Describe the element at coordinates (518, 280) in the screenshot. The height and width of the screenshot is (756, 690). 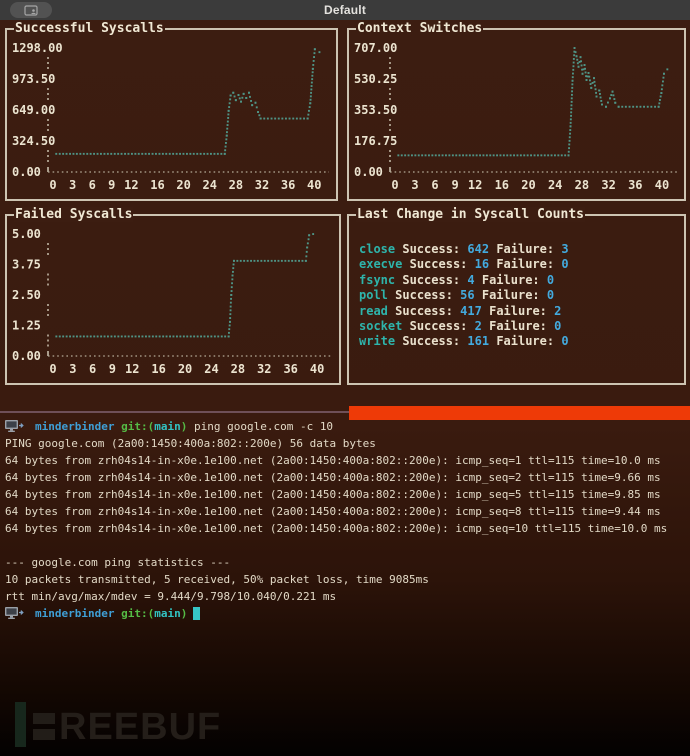
I see `syscall-count-row: fsync Success: 4 Failure: 0` at that location.